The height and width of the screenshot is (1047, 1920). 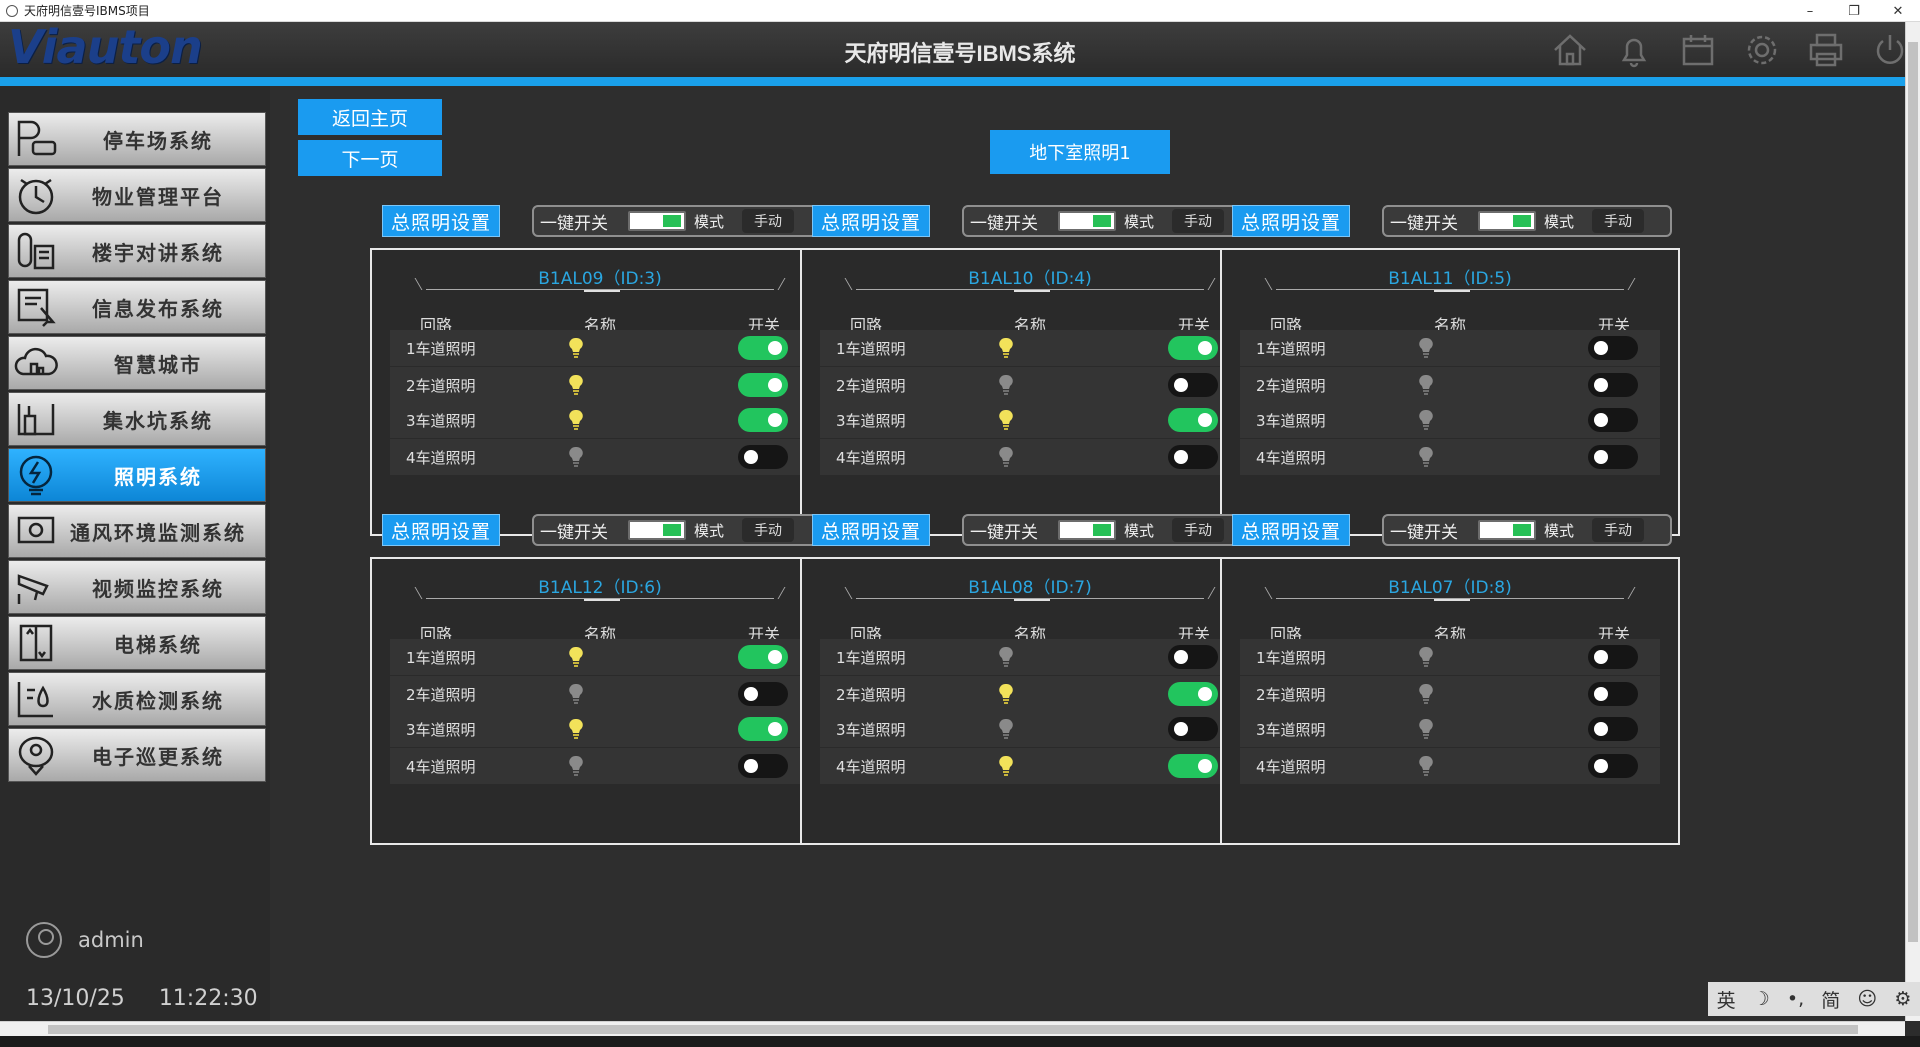 I want to click on moon-icon: ☽, so click(x=1761, y=999).